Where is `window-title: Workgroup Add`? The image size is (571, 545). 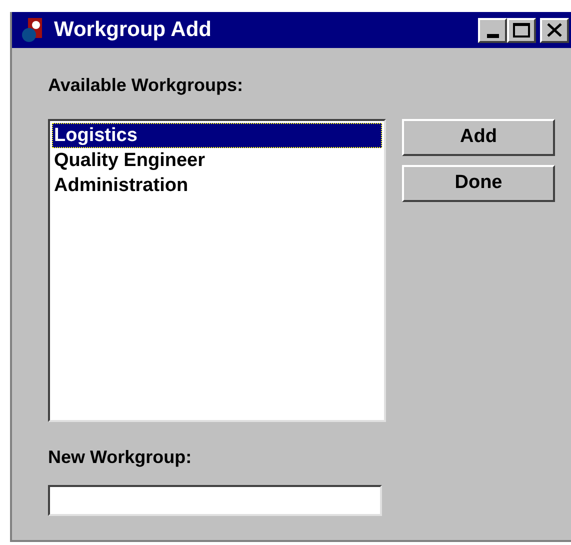
window-title: Workgroup Add is located at coordinates (133, 30).